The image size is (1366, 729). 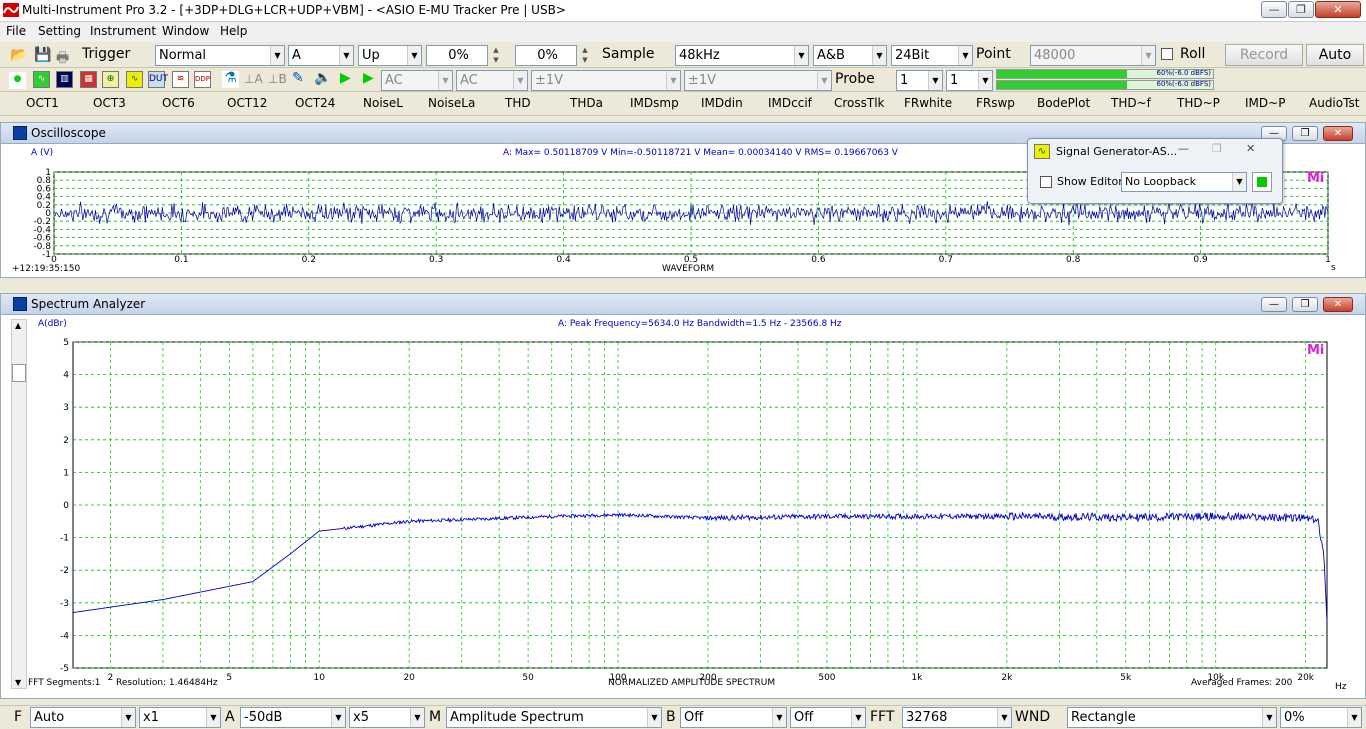 I want to click on oscilloscope-icon: ∿, so click(x=41, y=79).